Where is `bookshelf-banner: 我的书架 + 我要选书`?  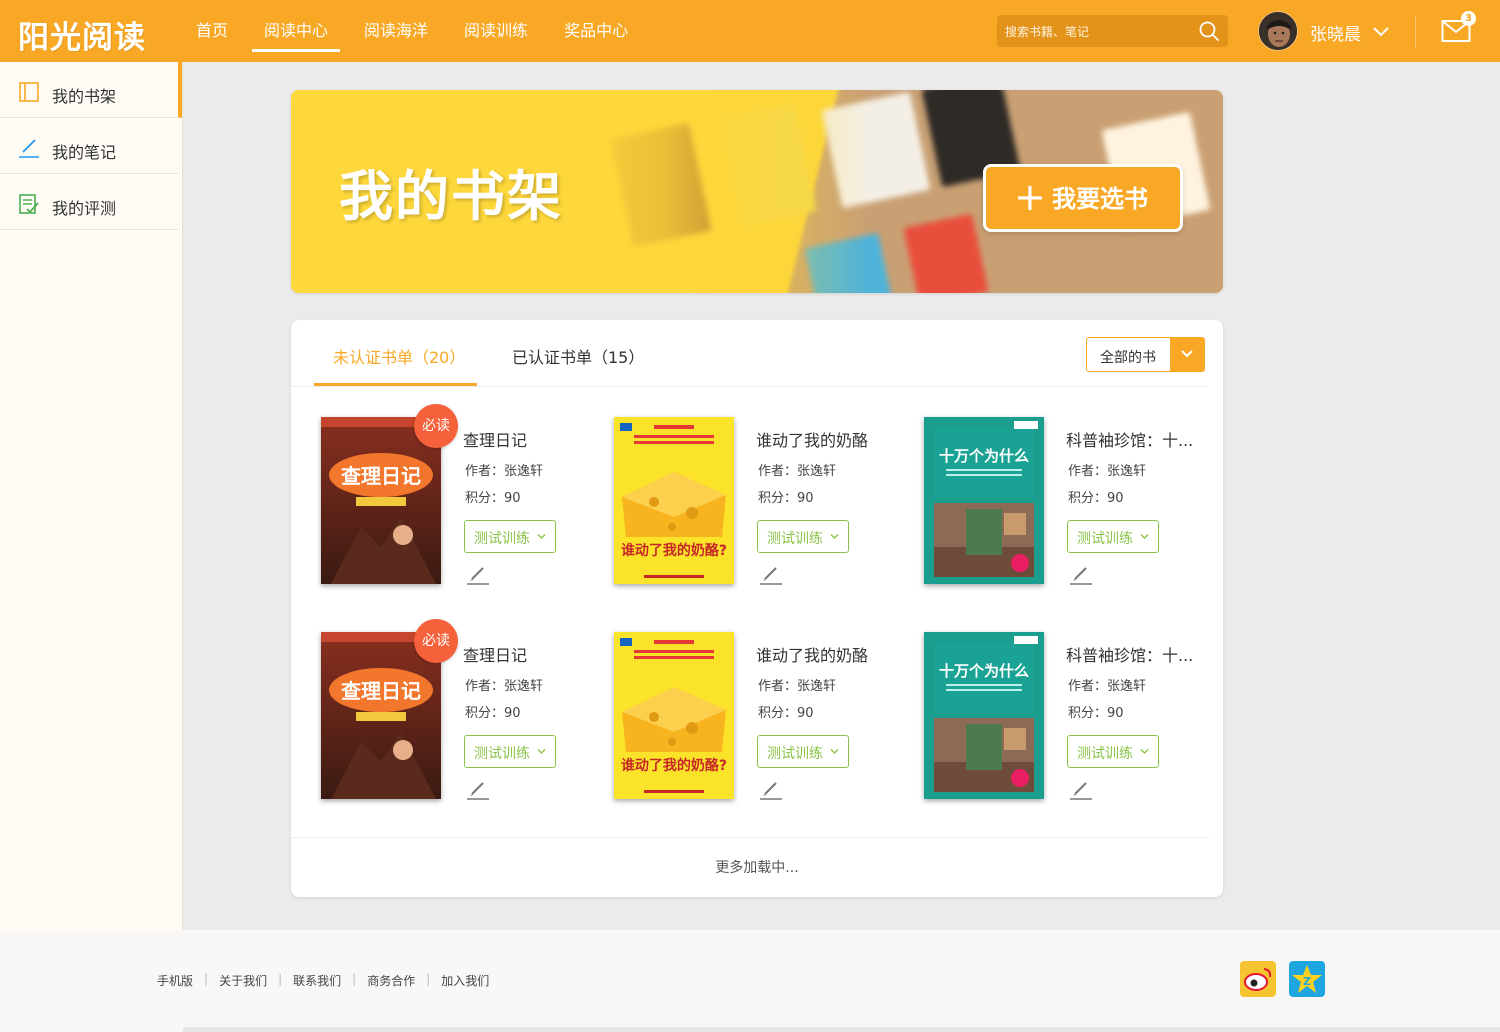 bookshelf-banner: 我的书架 + 我要选书 is located at coordinates (757, 191).